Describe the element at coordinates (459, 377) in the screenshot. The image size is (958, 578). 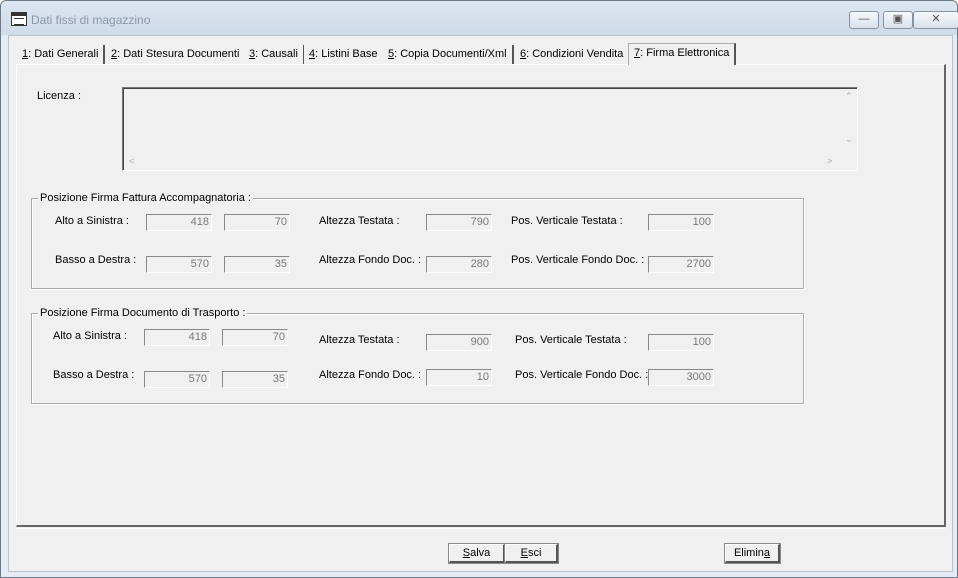
I see `trasporto-altezza-fondo-field: 10` at that location.